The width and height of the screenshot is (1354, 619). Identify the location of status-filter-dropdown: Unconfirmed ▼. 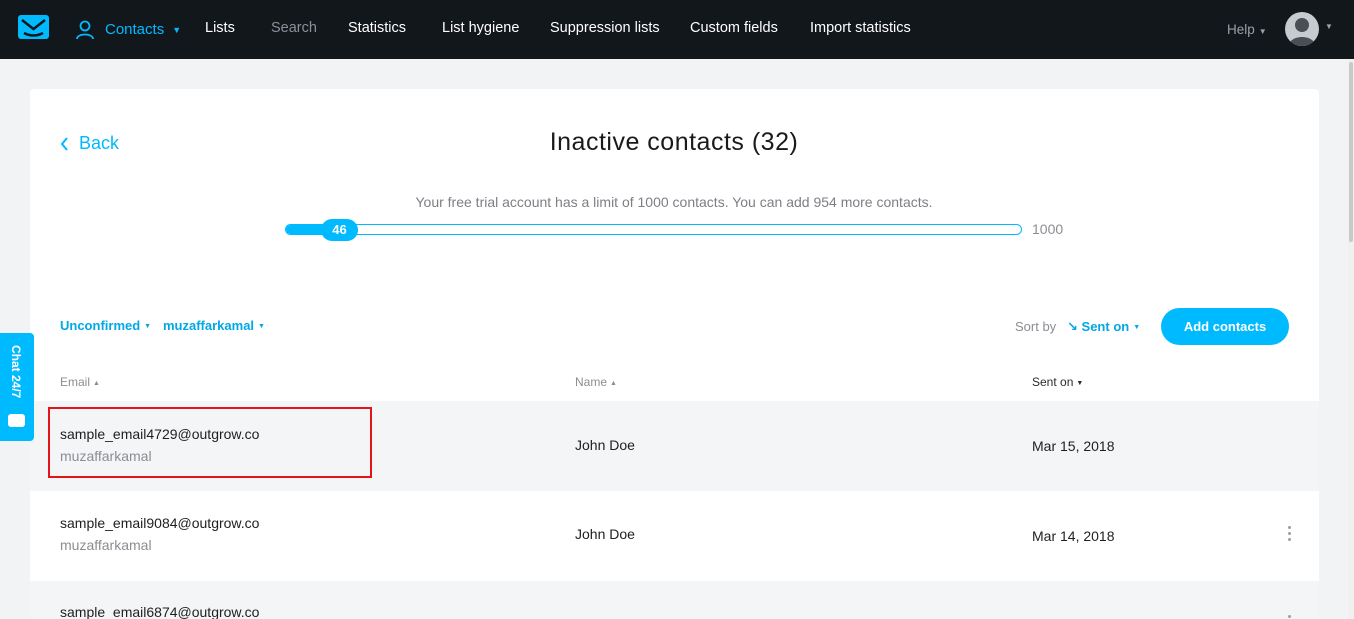
(105, 325).